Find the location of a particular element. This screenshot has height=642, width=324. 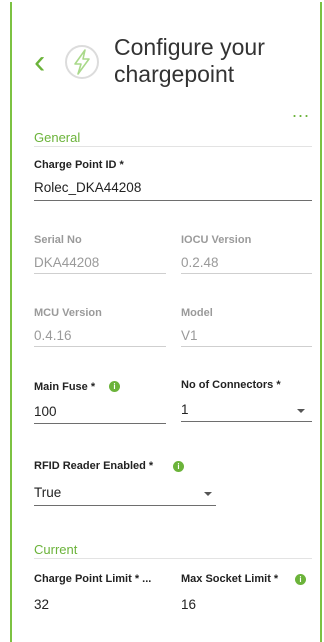

mcu-version-field: 0.4.16 is located at coordinates (53, 335).